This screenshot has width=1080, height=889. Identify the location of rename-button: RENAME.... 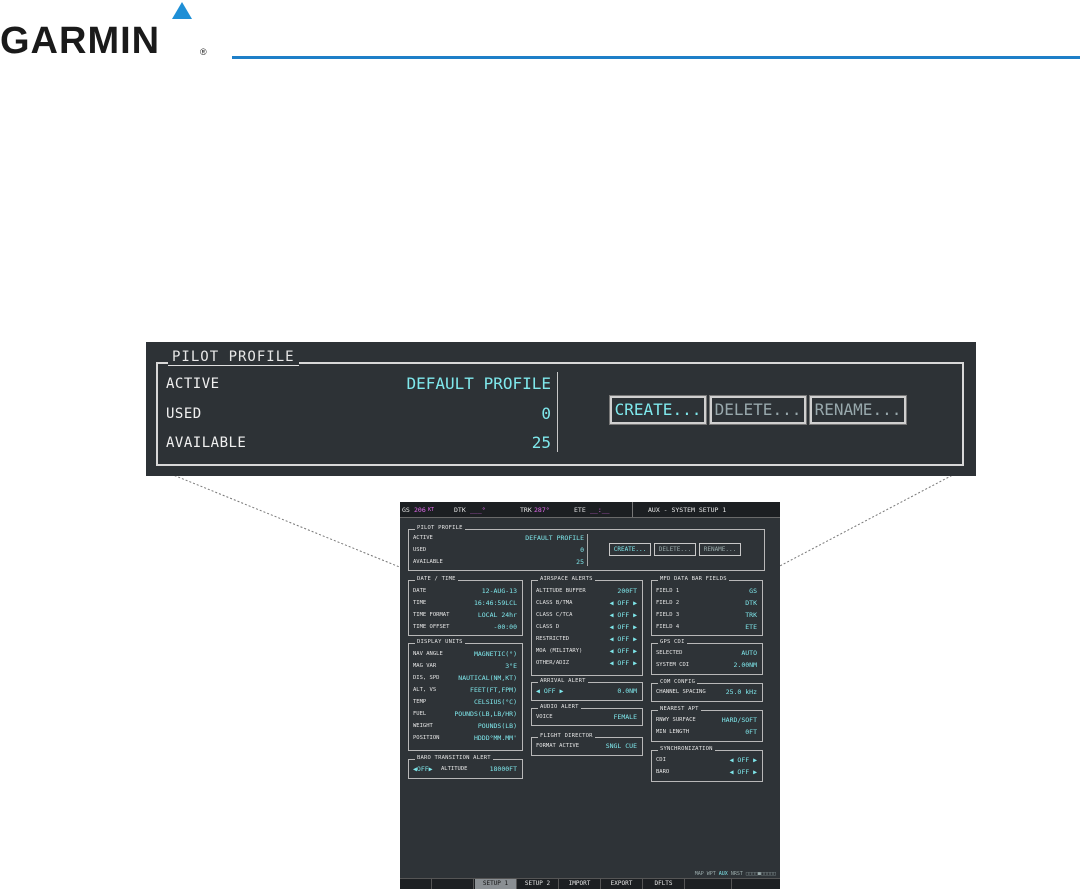
(858, 410).